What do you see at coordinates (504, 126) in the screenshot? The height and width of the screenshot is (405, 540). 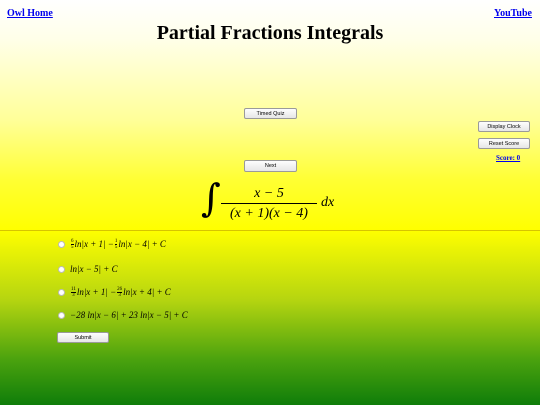 I see `display-clock-button: Display Clock` at bounding box center [504, 126].